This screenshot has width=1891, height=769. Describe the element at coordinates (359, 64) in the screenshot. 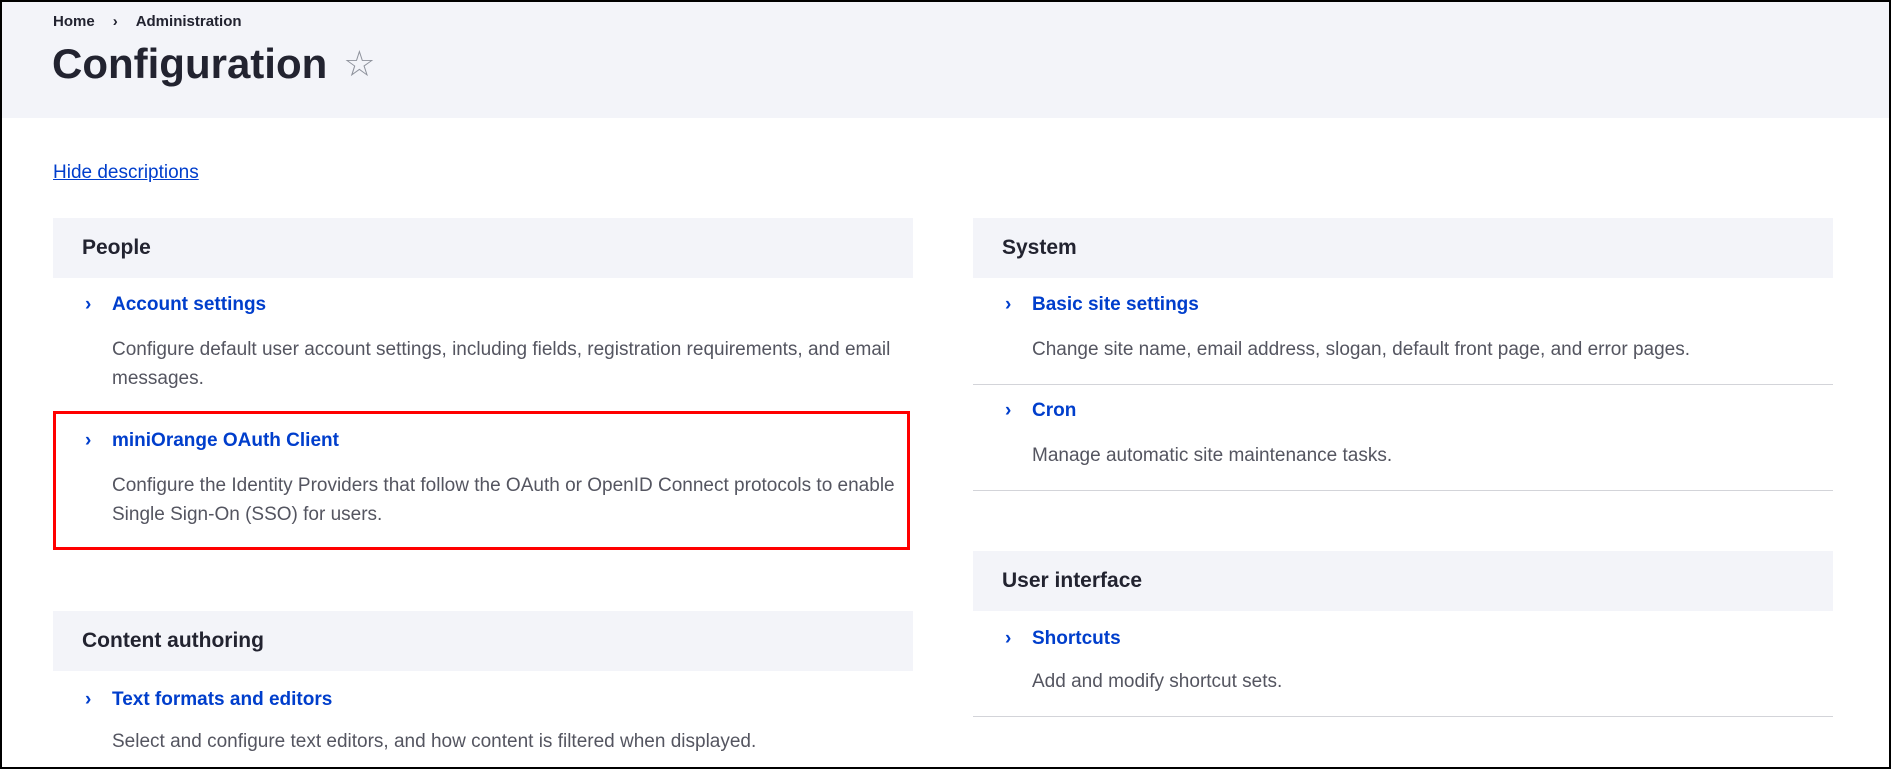

I see `star-icon: ☆` at that location.